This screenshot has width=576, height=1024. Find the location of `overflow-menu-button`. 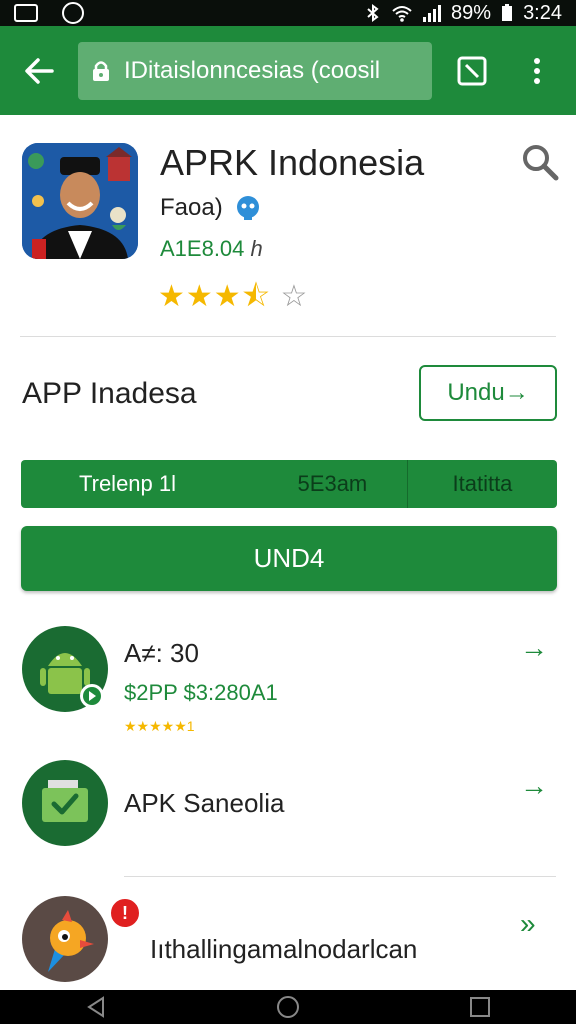

overflow-menu-button is located at coordinates (537, 70).